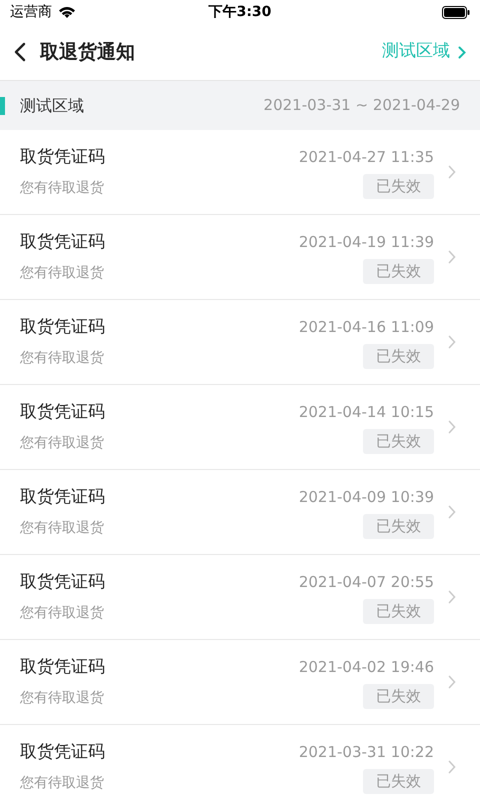  What do you see at coordinates (366, 582) in the screenshot?
I see `item-time: 2021-04-07 20:55` at bounding box center [366, 582].